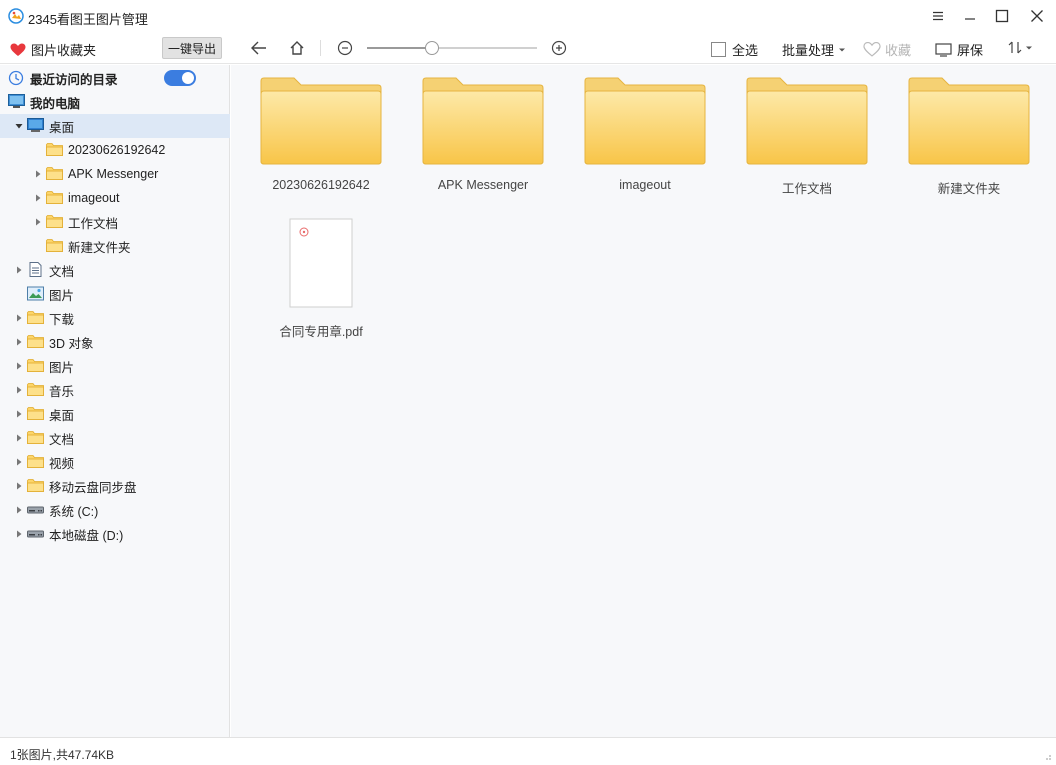  What do you see at coordinates (483, 185) in the screenshot?
I see `item-name: APK Messenger` at bounding box center [483, 185].